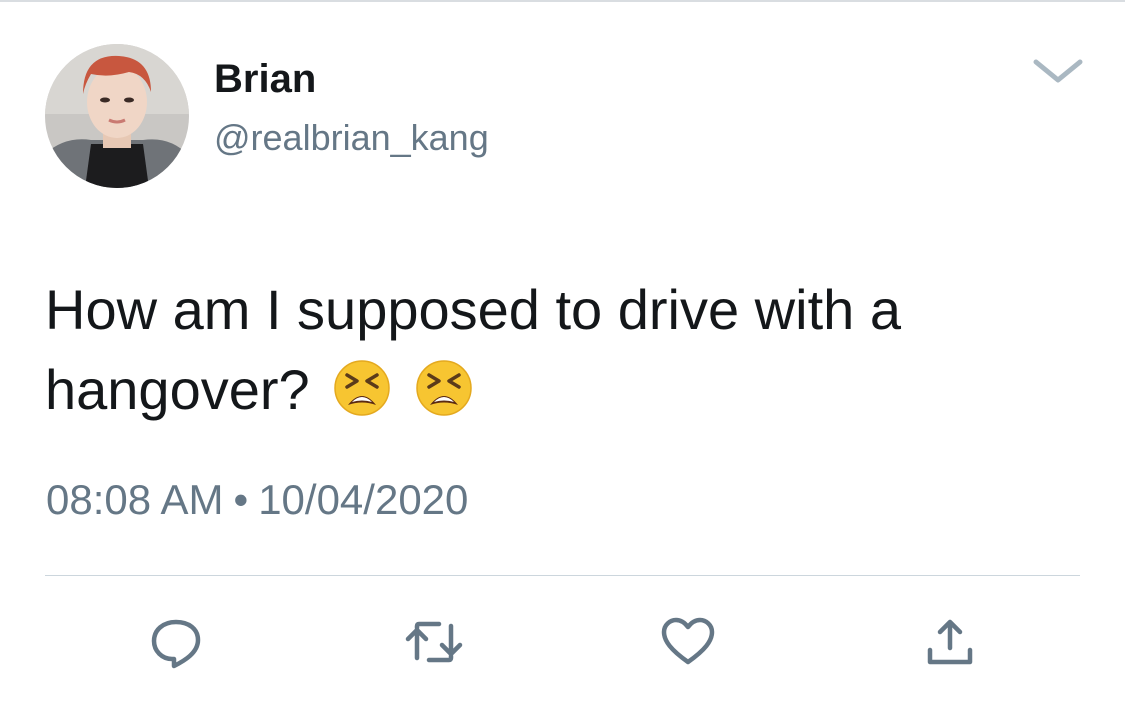  I want to click on retweet-icon, so click(434, 642).